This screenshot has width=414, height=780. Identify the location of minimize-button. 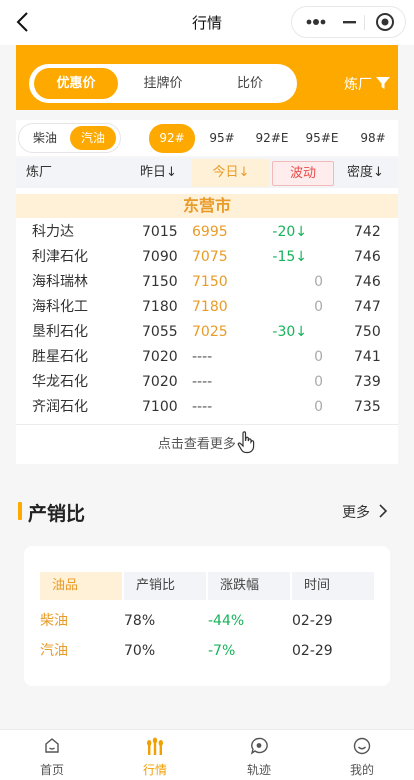
(349, 22).